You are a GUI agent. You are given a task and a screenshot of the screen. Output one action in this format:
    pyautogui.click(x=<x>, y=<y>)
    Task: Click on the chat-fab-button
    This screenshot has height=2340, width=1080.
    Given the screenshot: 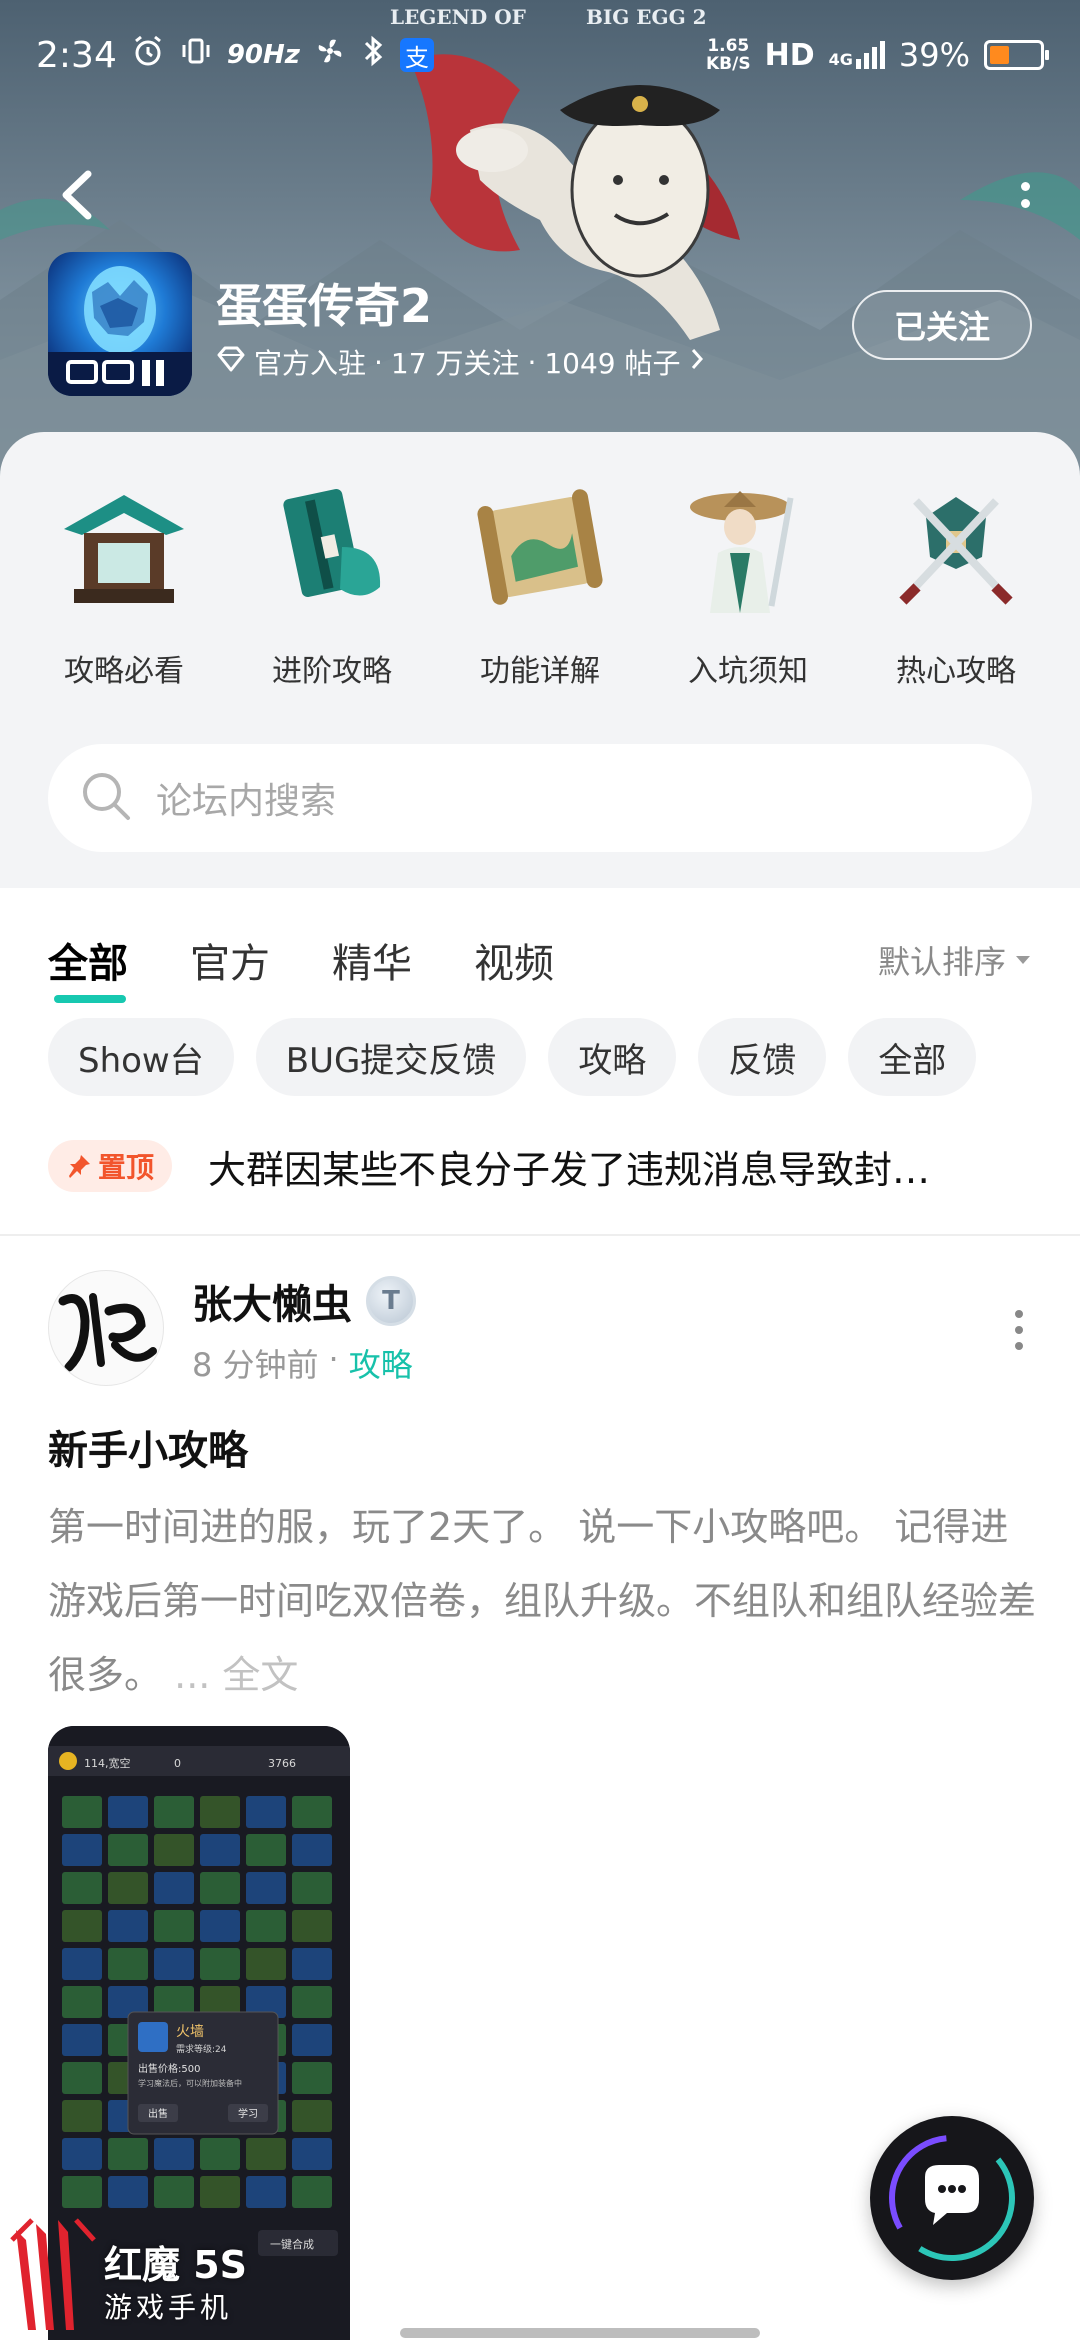 What is the action you would take?
    pyautogui.click(x=952, y=2198)
    